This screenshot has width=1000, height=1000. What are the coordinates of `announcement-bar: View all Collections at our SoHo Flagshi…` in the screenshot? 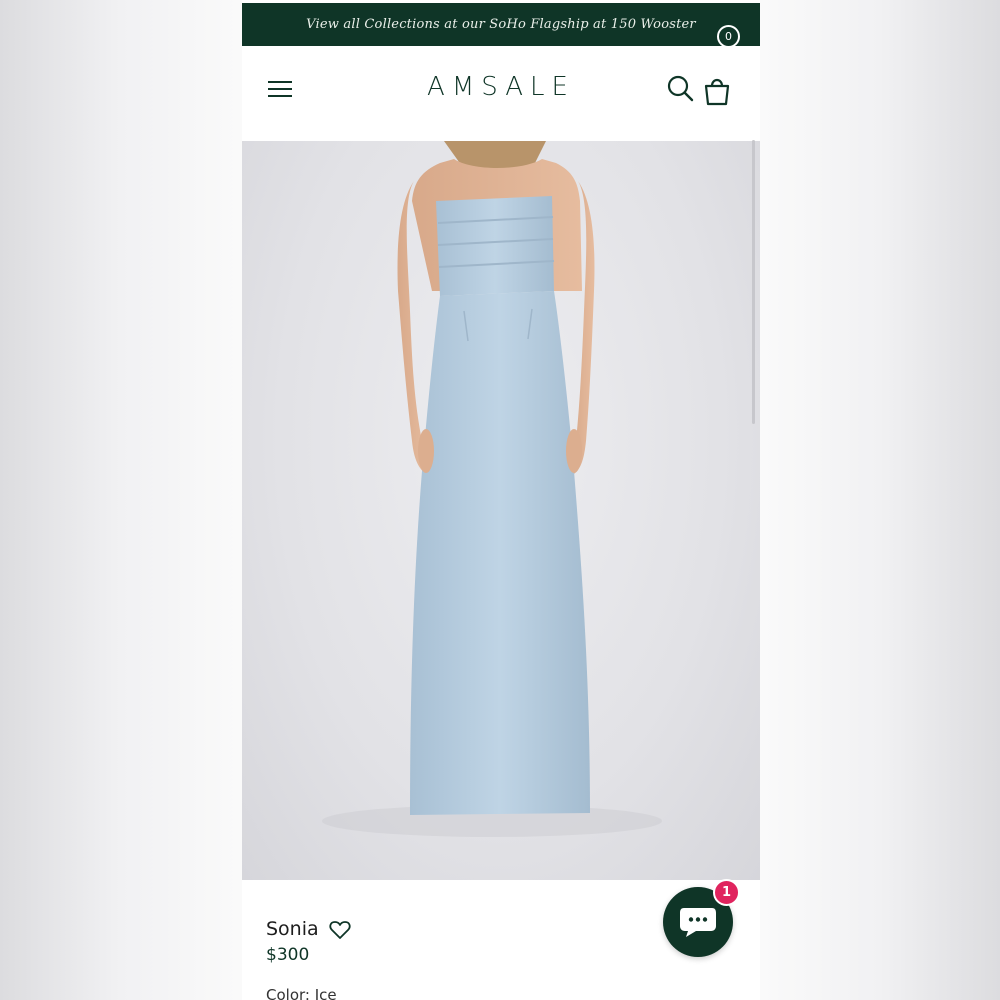 It's located at (501, 24).